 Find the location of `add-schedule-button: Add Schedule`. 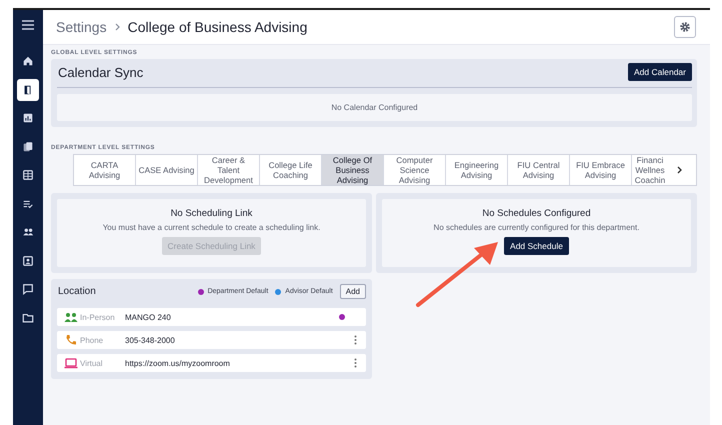

add-schedule-button: Add Schedule is located at coordinates (536, 246).